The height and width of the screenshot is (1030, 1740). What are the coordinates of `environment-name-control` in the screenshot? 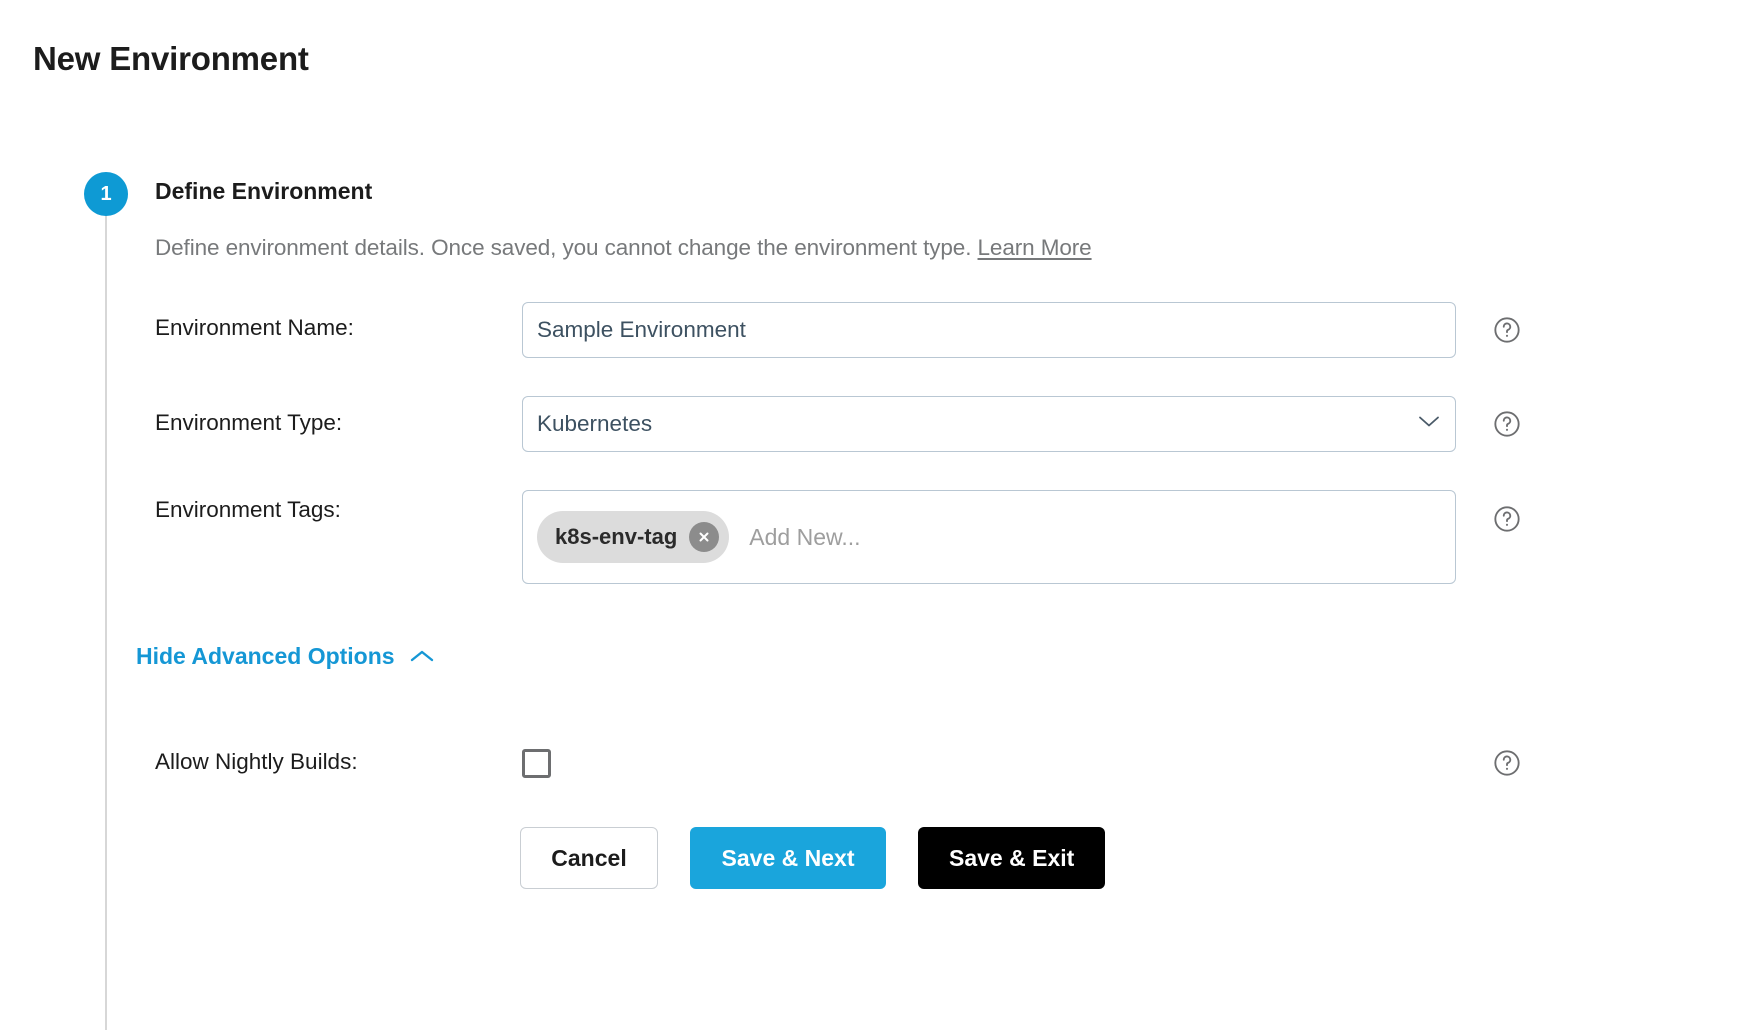 It's located at (989, 330).